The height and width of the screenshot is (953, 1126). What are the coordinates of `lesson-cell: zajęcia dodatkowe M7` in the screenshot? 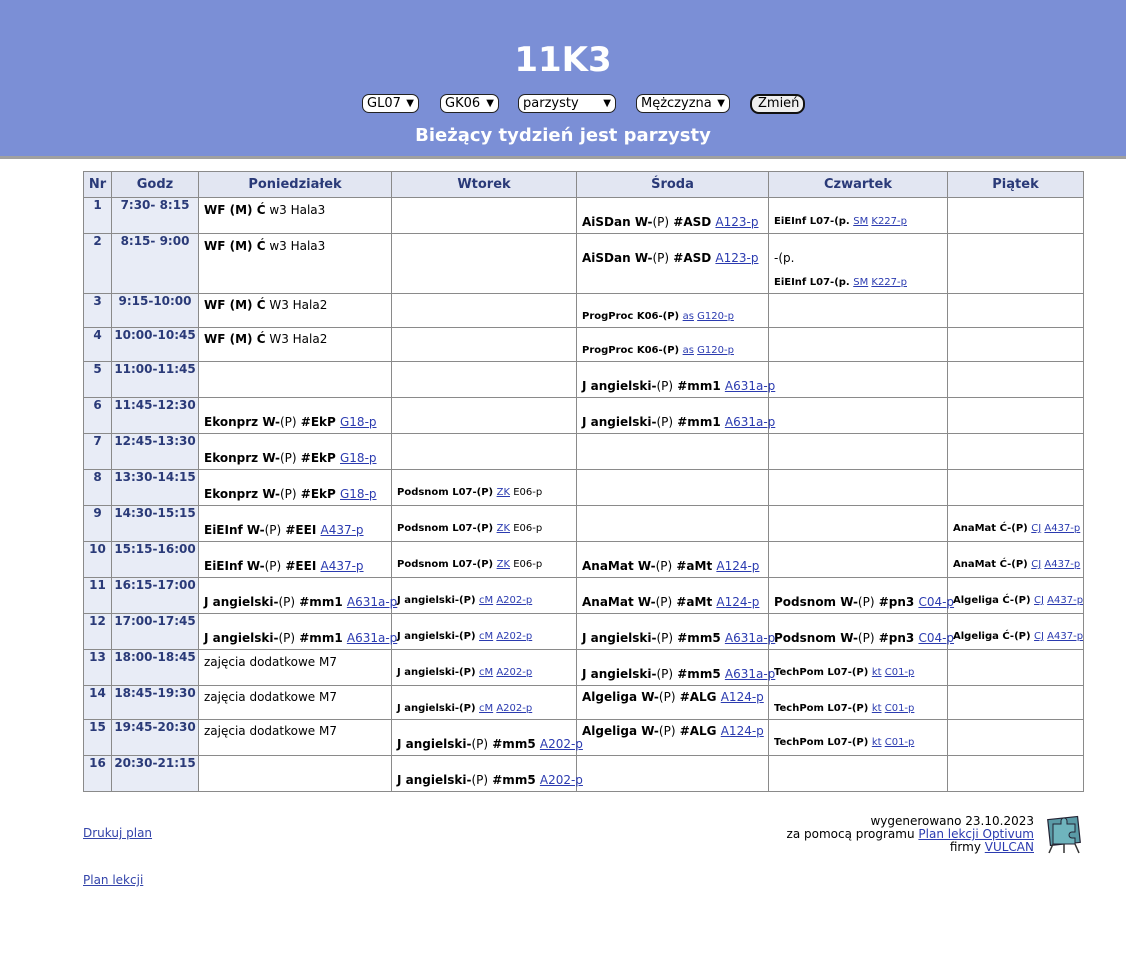 It's located at (295, 667).